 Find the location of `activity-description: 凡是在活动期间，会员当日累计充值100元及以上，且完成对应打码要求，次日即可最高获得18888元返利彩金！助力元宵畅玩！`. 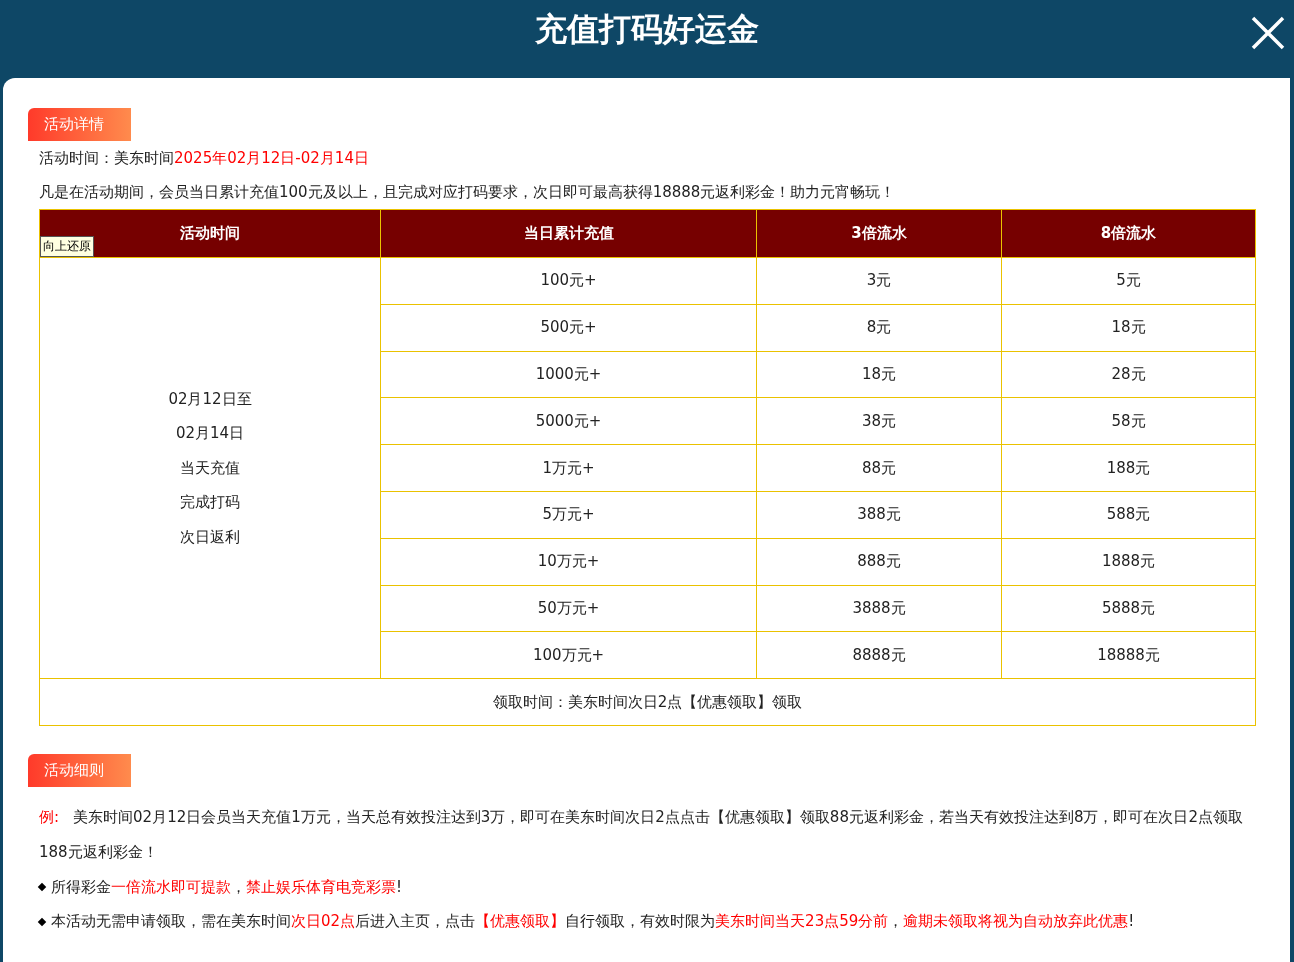

activity-description: 凡是在活动期间，会员当日累计充值100元及以上，且完成对应打码要求，次日即可最高获得18888元返利彩金！助力元宵畅玩！ is located at coordinates (467, 192).